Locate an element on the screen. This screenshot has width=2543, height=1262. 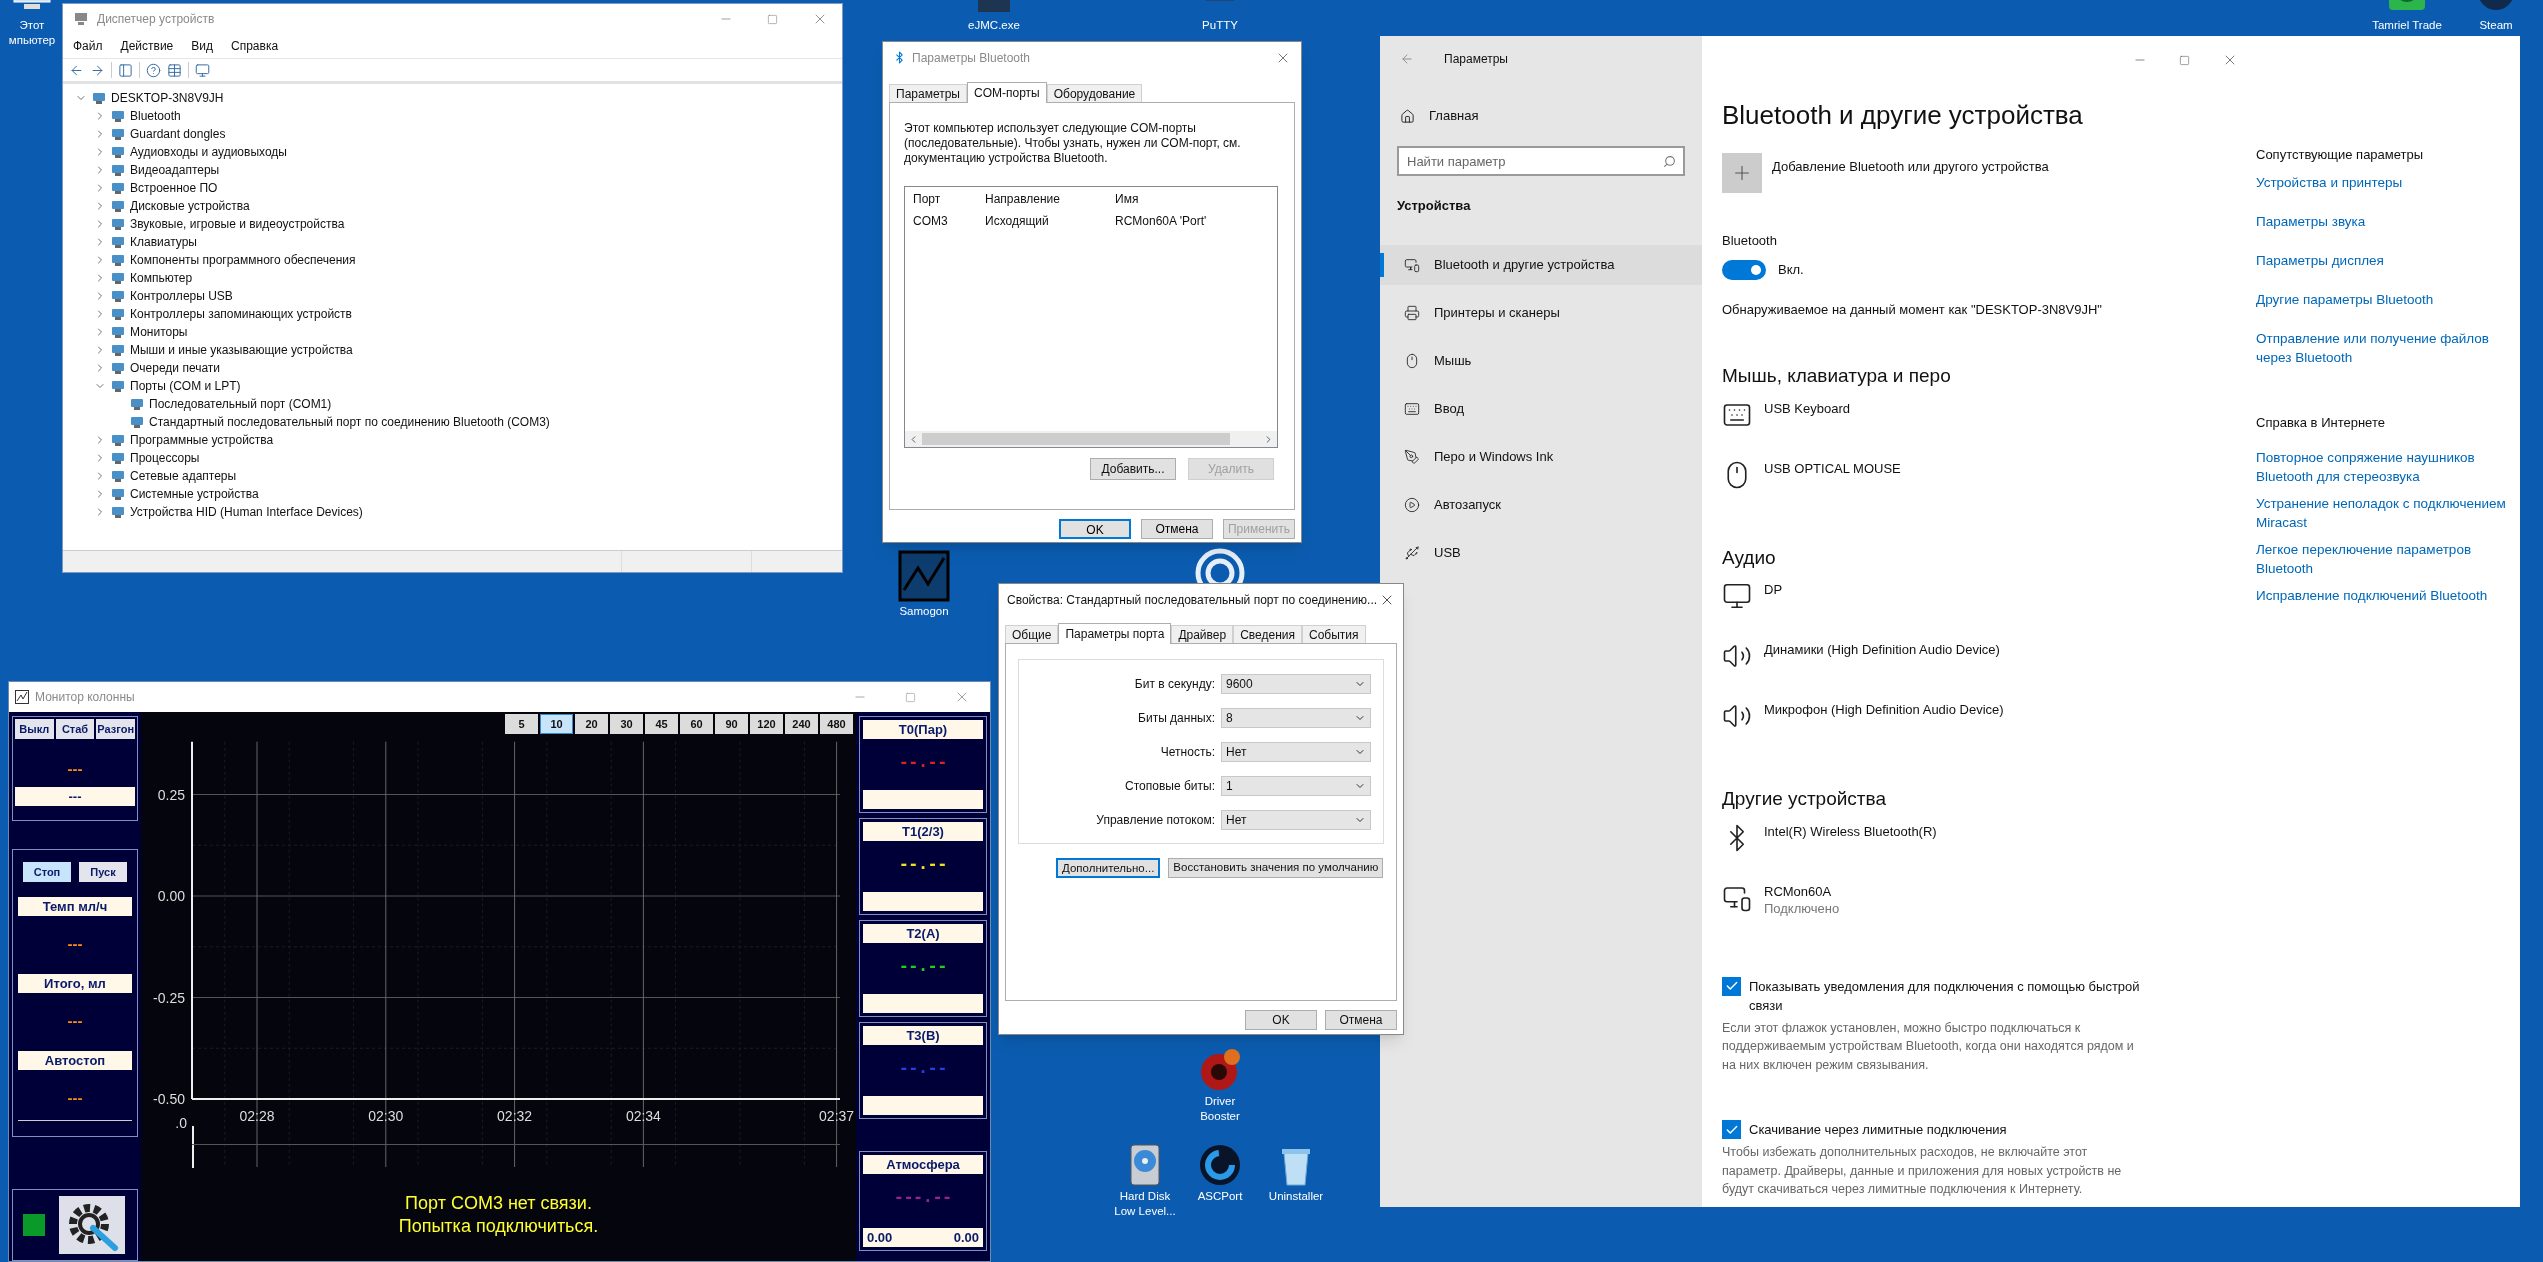
help-icon is located at coordinates (153, 70).